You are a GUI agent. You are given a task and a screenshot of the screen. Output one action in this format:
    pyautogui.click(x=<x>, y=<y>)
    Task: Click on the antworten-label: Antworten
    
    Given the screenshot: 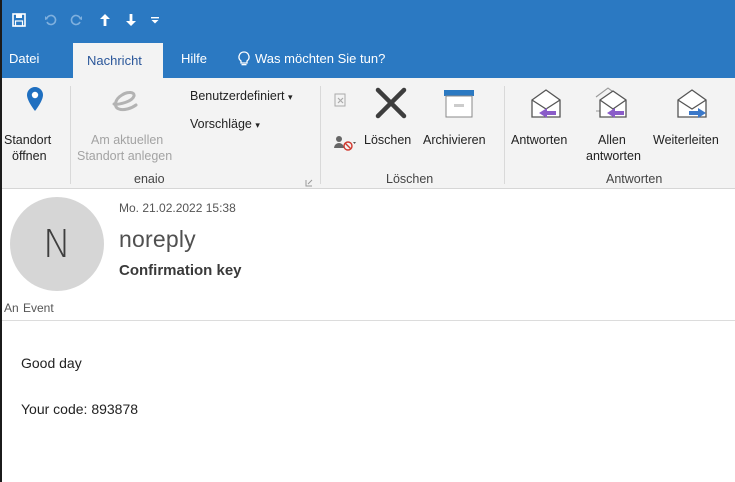 What is the action you would take?
    pyautogui.click(x=539, y=140)
    